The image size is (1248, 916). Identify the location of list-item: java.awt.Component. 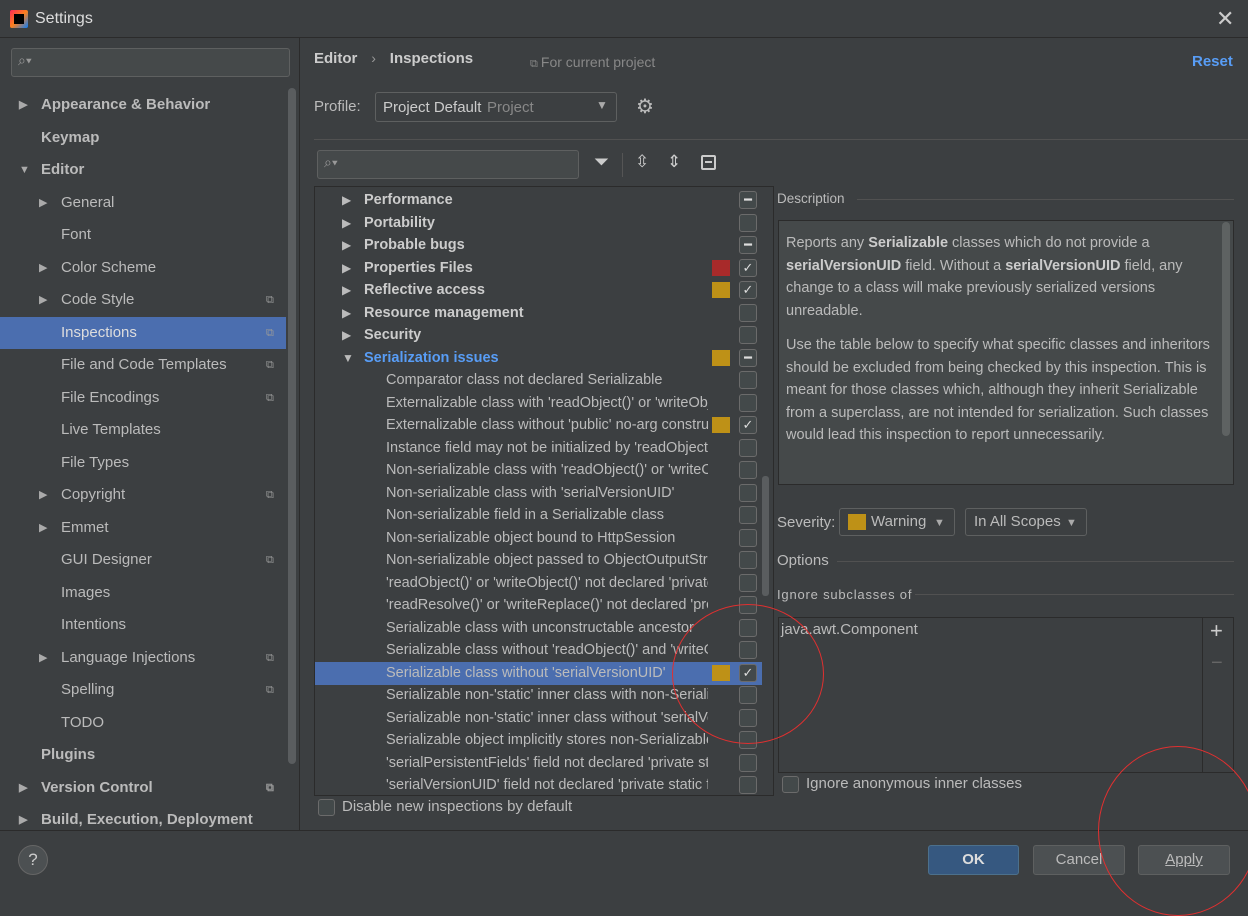
(849, 629).